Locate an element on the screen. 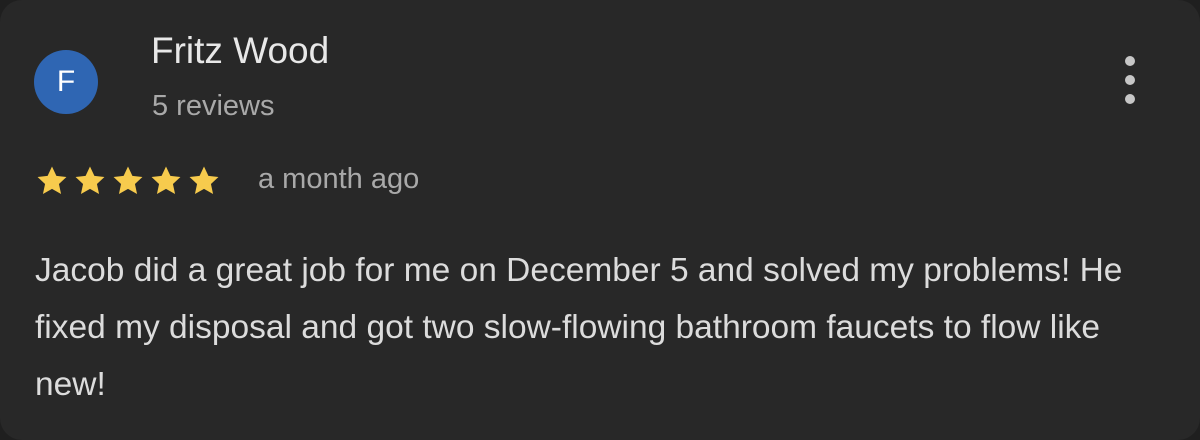 The width and height of the screenshot is (1200, 440). review-count: 5 reviews is located at coordinates (213, 106).